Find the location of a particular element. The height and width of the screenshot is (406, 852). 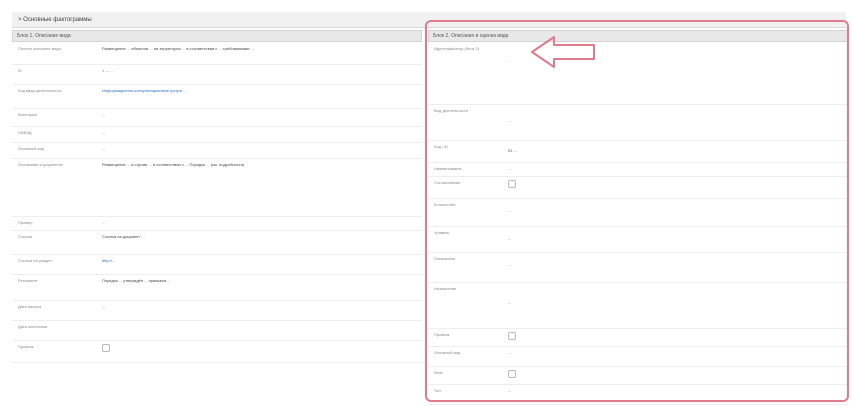

left-panel-header: Блок 1. Описание вида is located at coordinates (217, 36).